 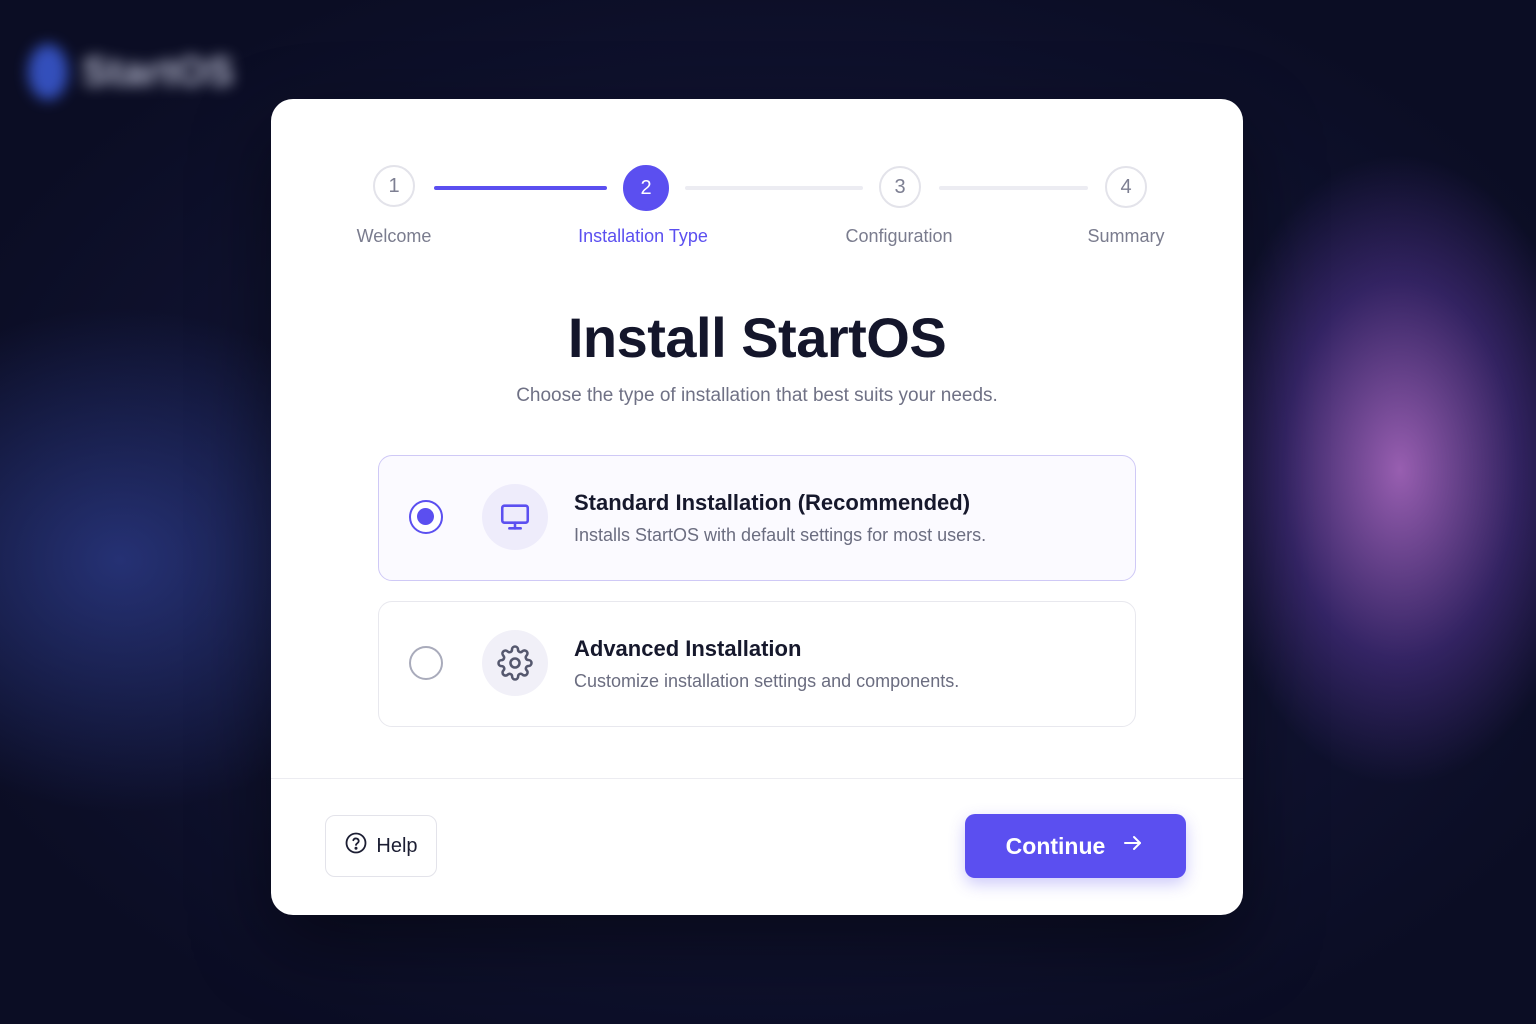 What do you see at coordinates (757, 778) in the screenshot?
I see `footer-divider` at bounding box center [757, 778].